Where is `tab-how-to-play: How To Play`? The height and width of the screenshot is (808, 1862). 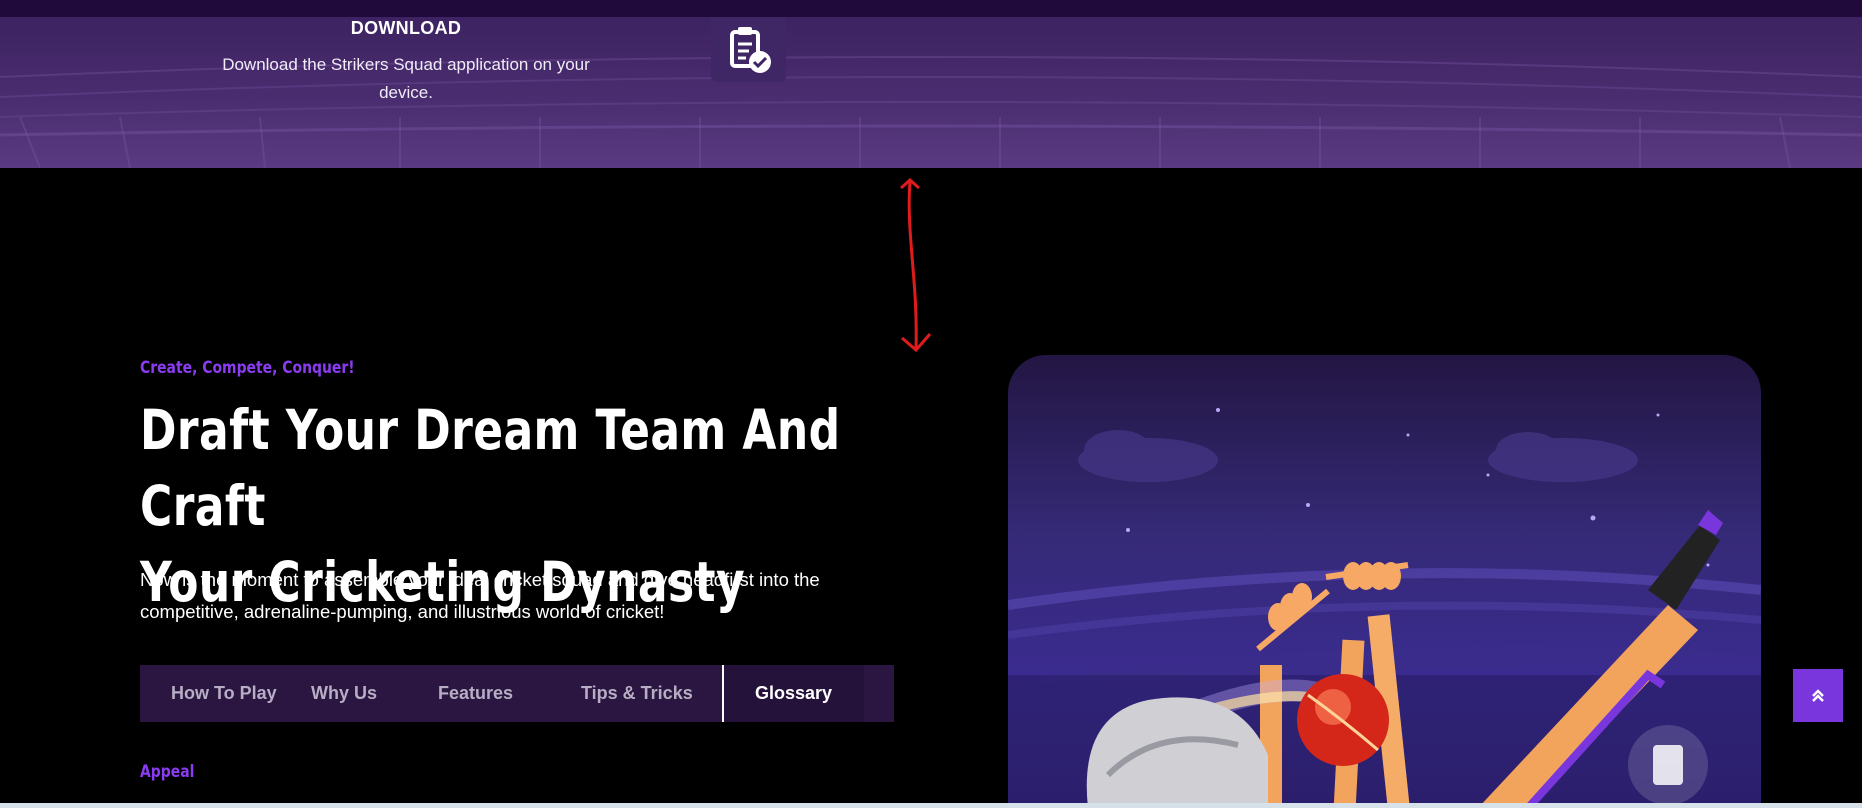 tab-how-to-play: How To Play is located at coordinates (225, 693).